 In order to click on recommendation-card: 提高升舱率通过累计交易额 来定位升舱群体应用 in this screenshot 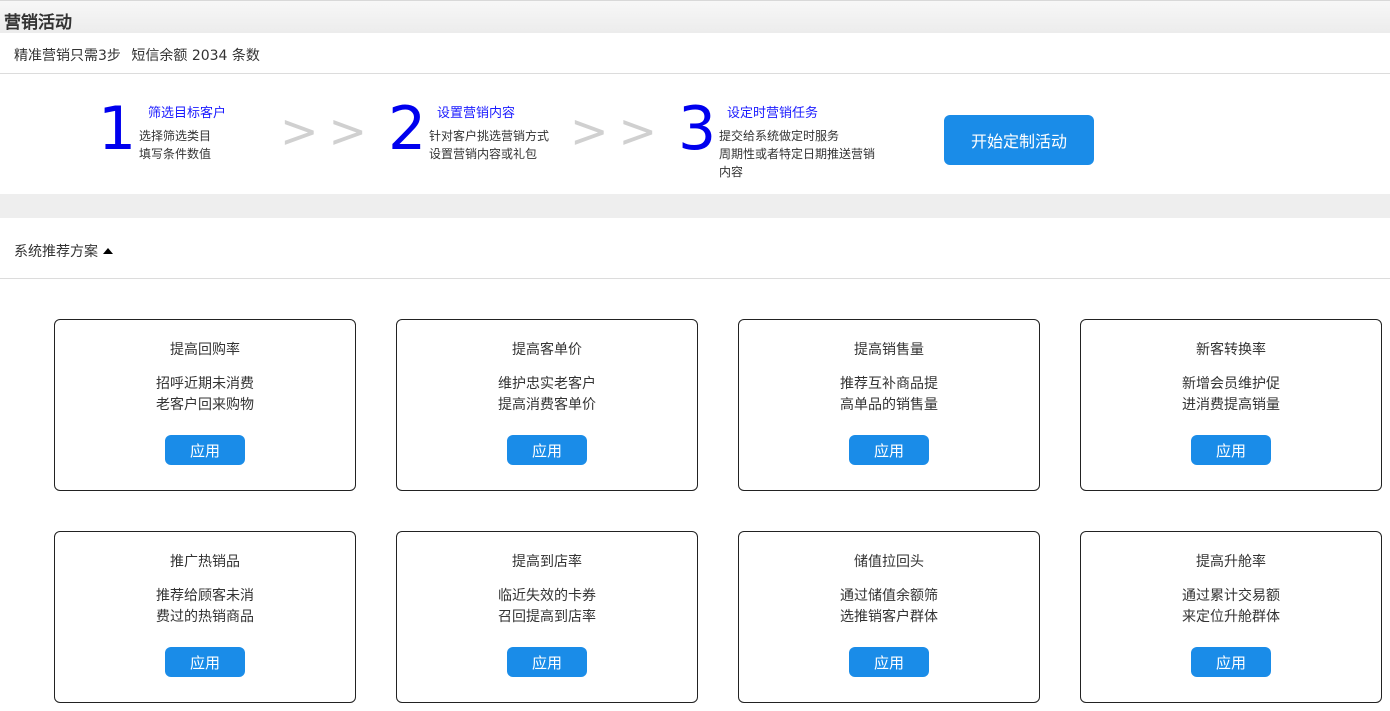, I will do `click(1231, 617)`.